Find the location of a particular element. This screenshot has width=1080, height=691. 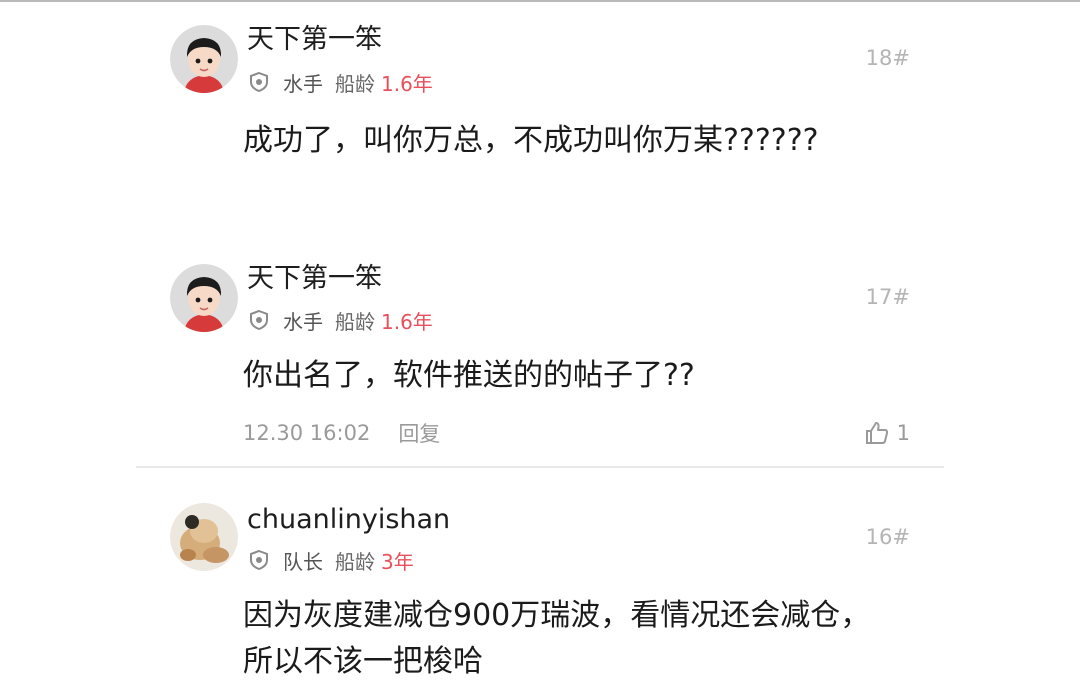

user-role: 队长 is located at coordinates (303, 561).